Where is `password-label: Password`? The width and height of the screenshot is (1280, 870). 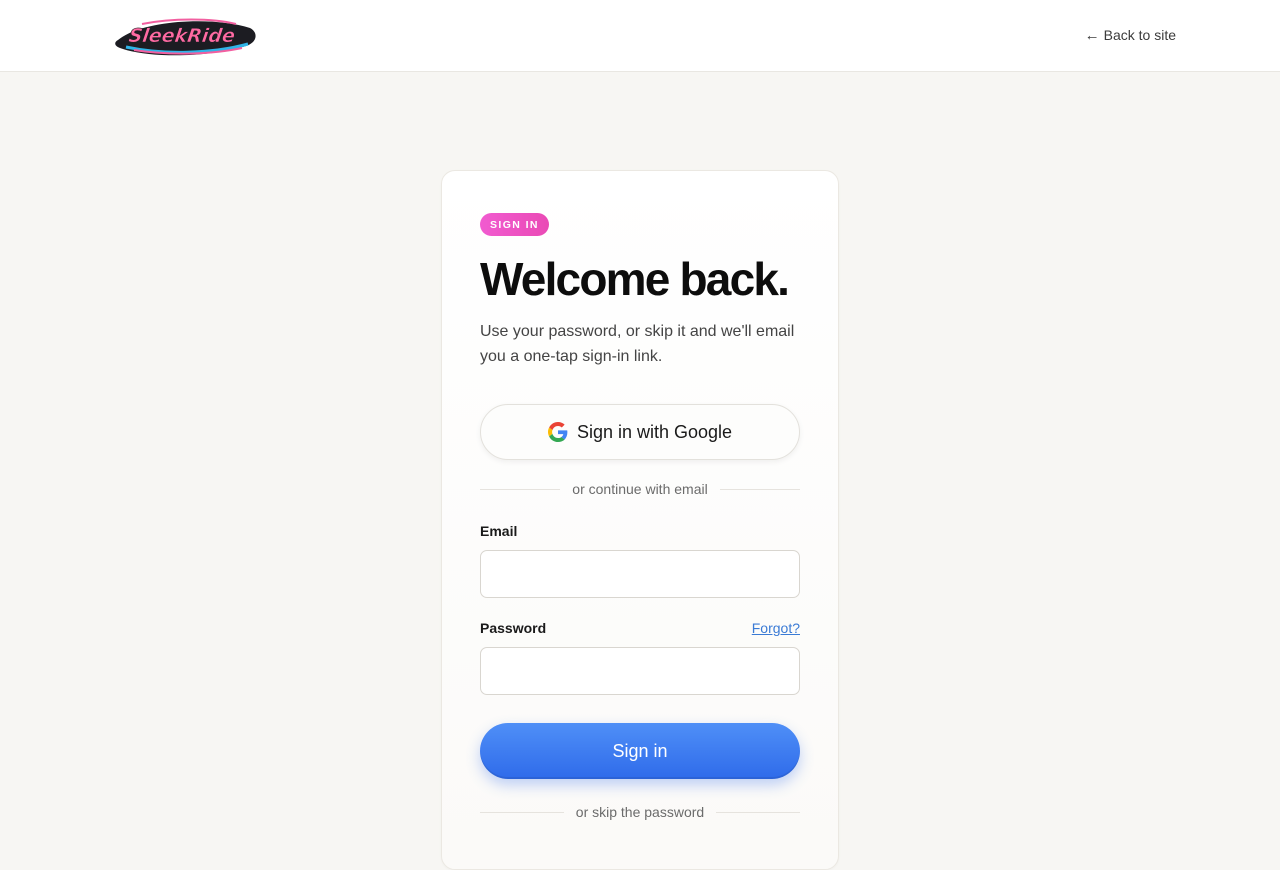
password-label: Password is located at coordinates (513, 628).